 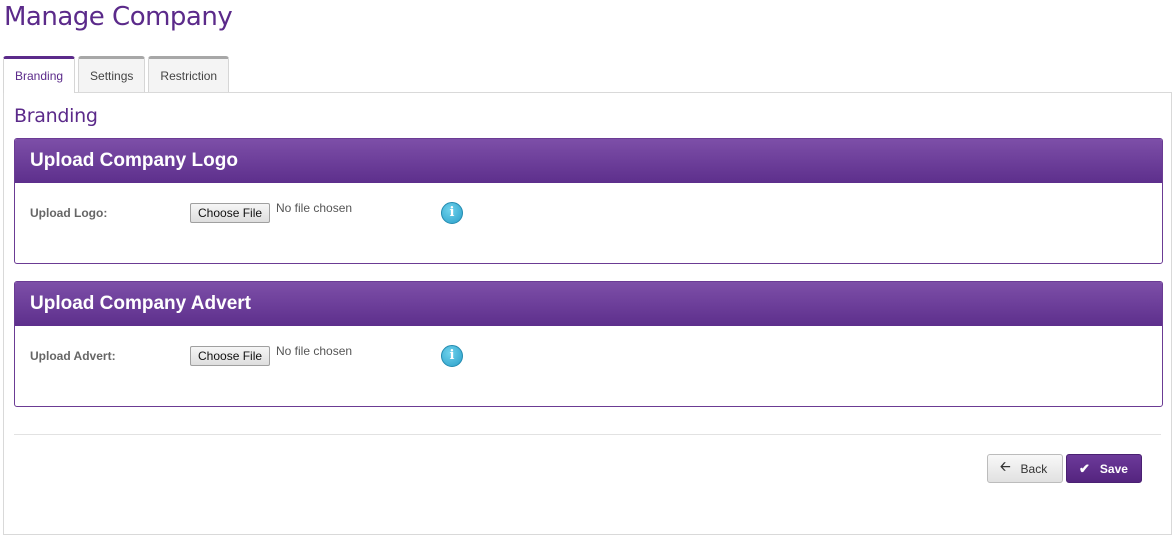 I want to click on back-button: 🡠 Back, so click(x=1025, y=468).